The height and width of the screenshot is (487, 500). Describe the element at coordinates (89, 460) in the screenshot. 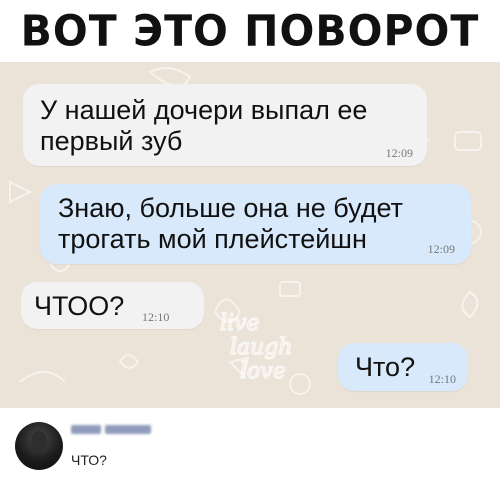

I see `comment-text: ЧТО?` at that location.